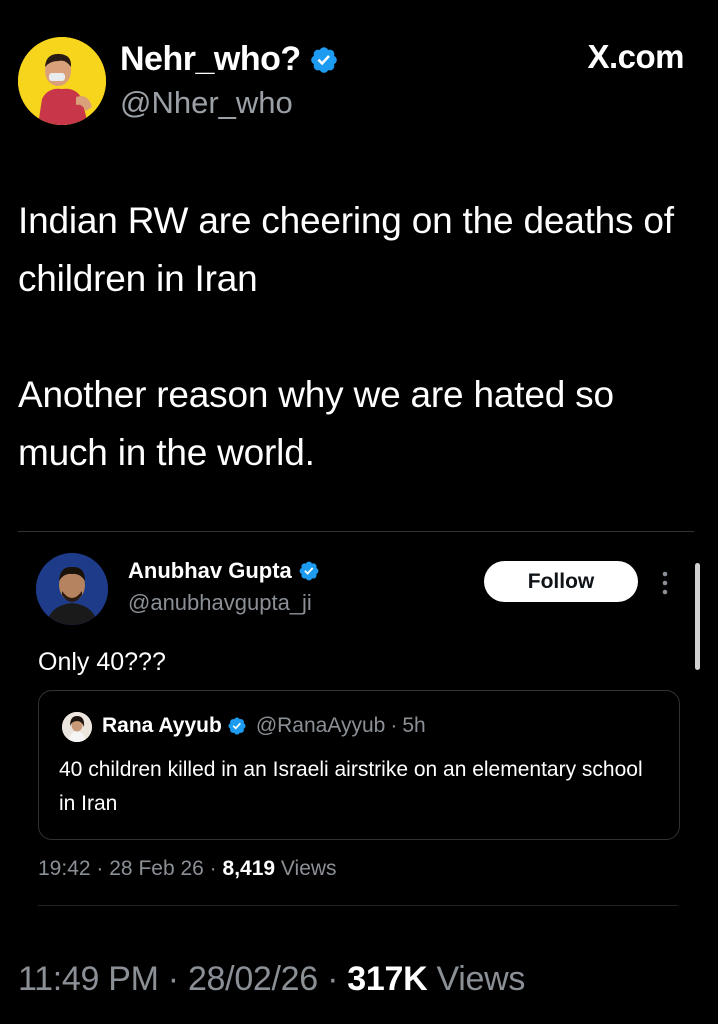  What do you see at coordinates (249, 868) in the screenshot?
I see `embed-views-count: 8,419` at bounding box center [249, 868].